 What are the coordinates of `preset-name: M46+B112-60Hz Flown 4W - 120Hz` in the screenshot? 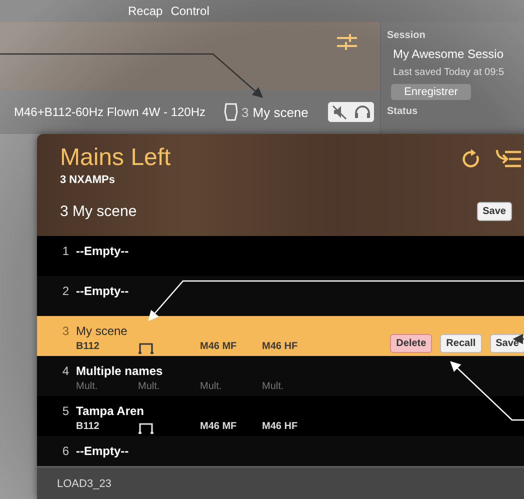 It's located at (110, 112).